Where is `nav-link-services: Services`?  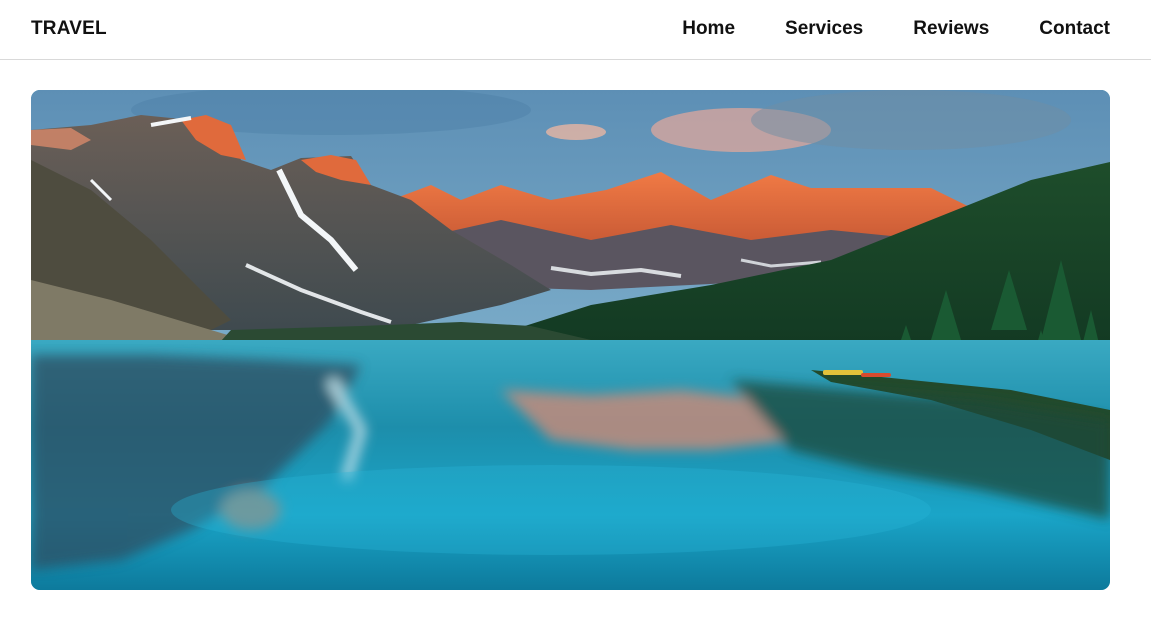 nav-link-services: Services is located at coordinates (824, 29).